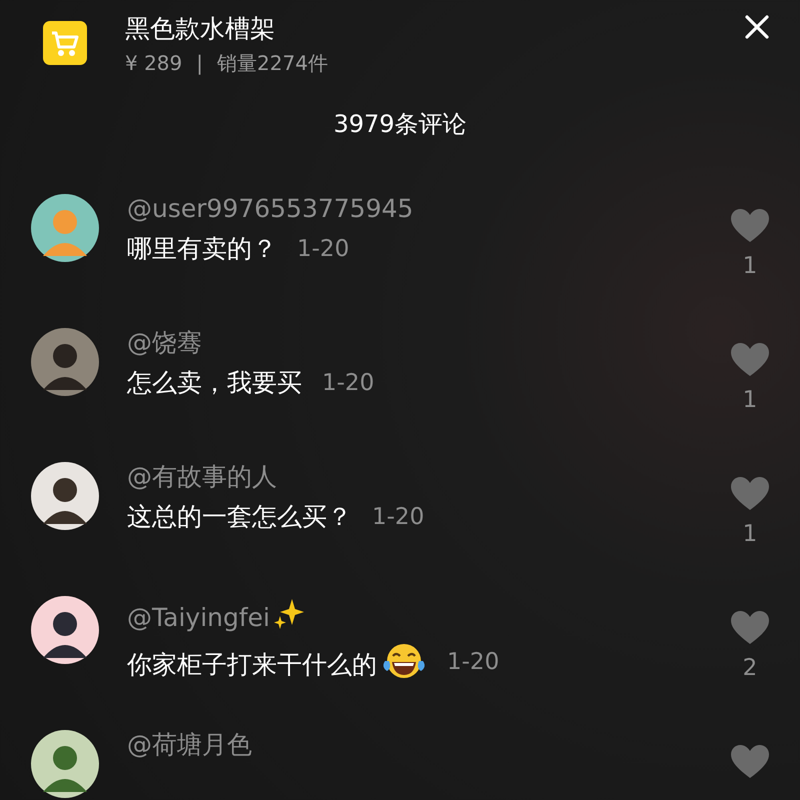 This screenshot has width=800, height=800. What do you see at coordinates (200, 29) in the screenshot?
I see `product-title: 黑色款水槽架` at bounding box center [200, 29].